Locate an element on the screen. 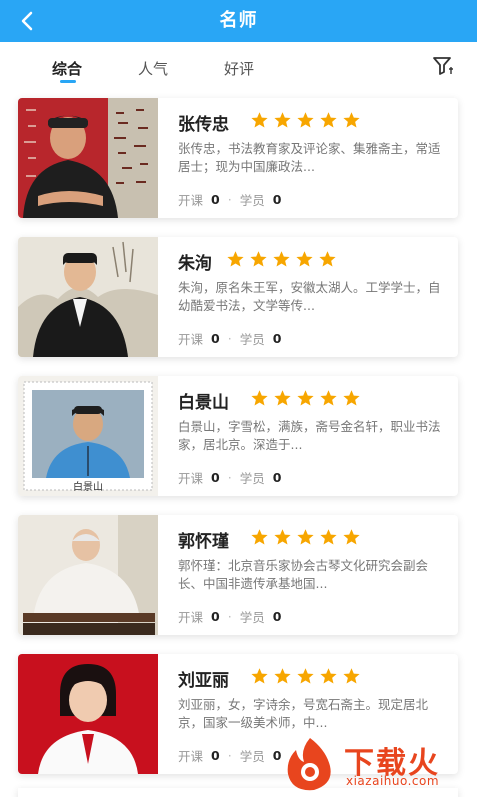 Image resolution: width=477 pixels, height=797 pixels. active-tab-indicator is located at coordinates (68, 81).